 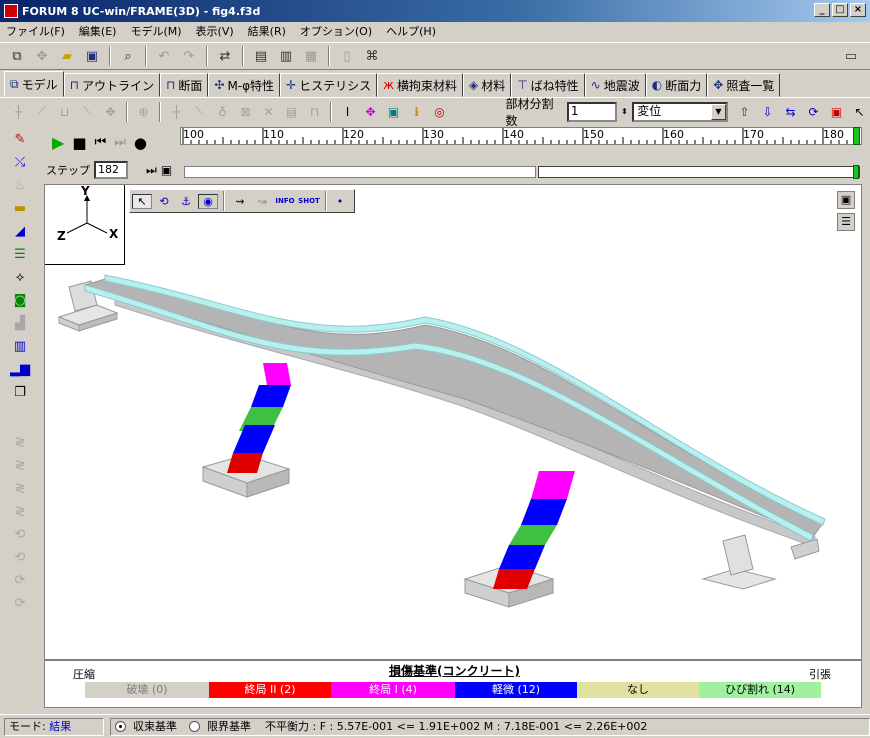 I want to click on bar-chart-icon: ▥, so click(x=20, y=346).